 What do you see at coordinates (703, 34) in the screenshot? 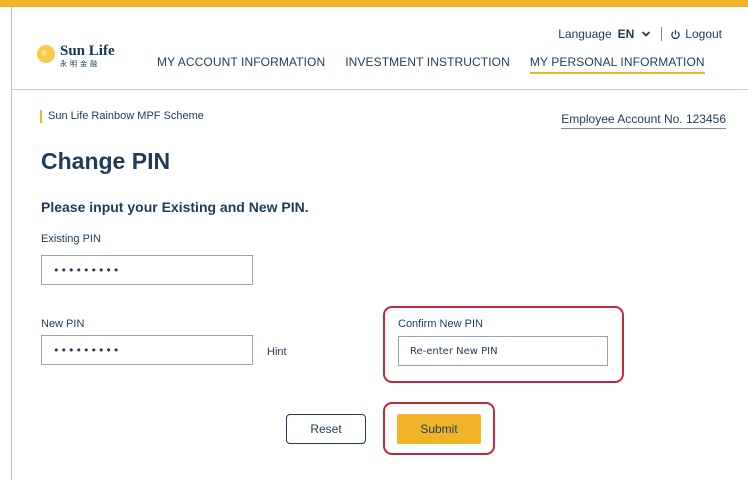
I see `logout-link: Logout` at bounding box center [703, 34].